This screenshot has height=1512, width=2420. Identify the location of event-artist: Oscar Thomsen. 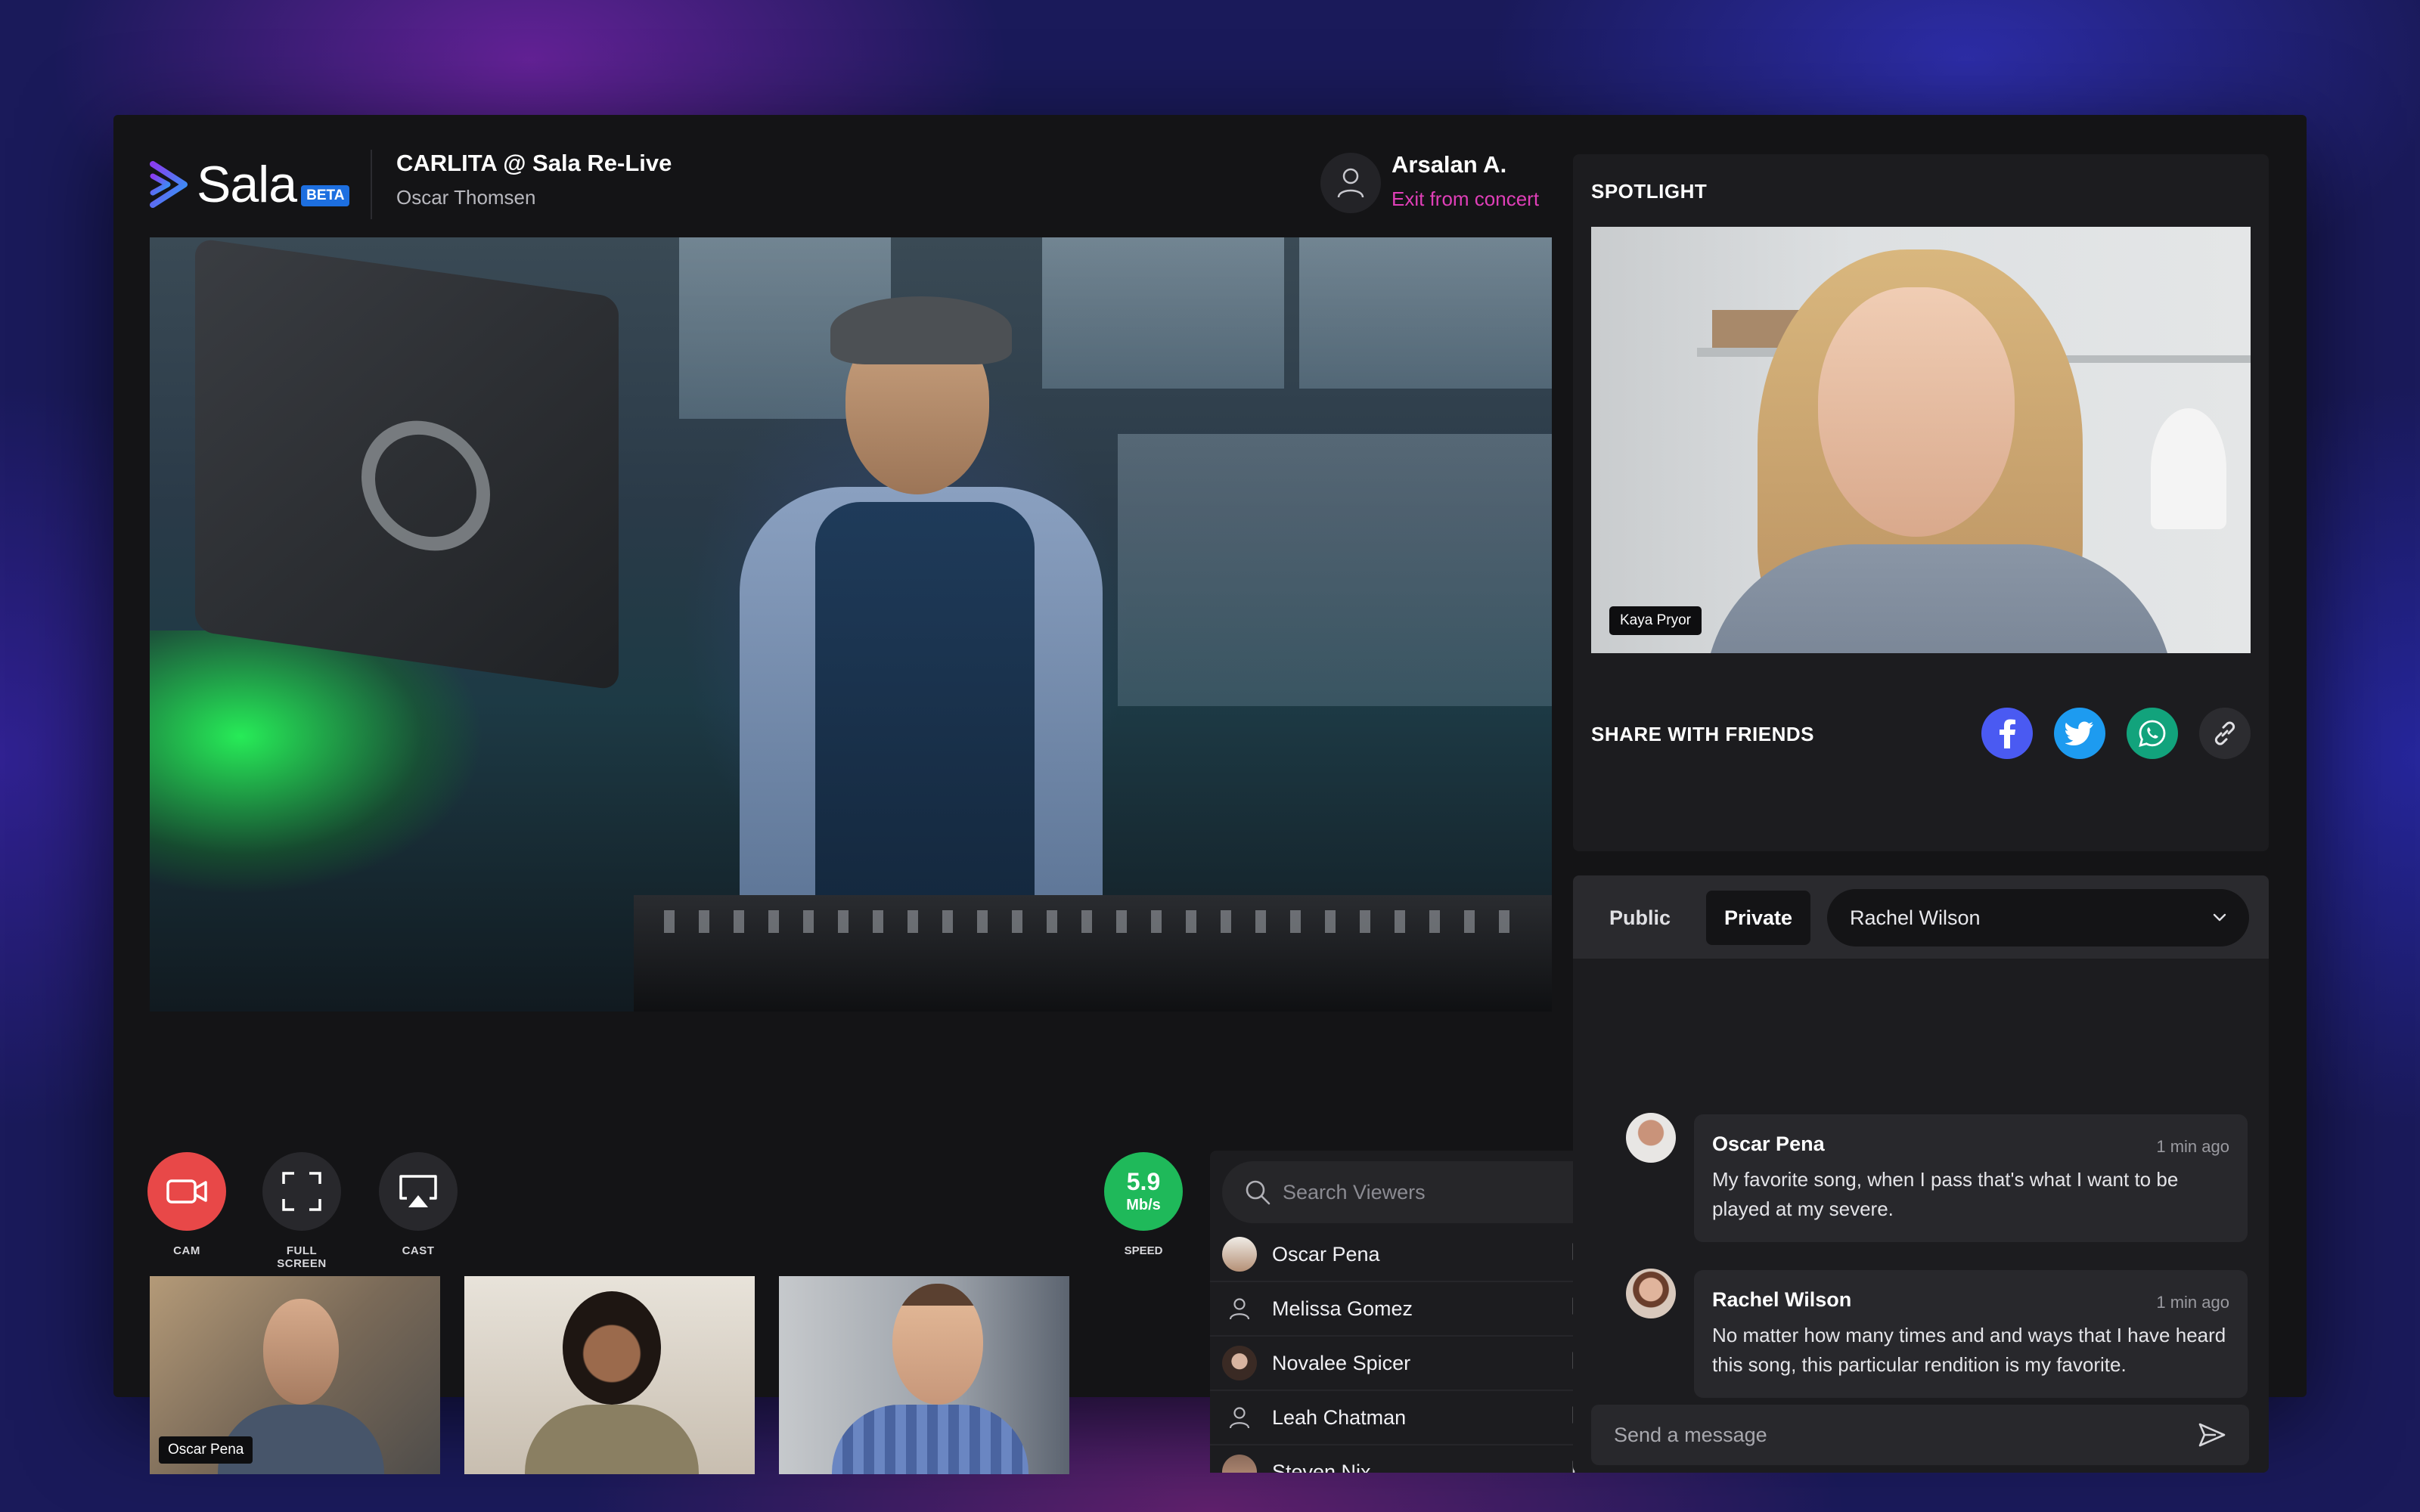
(466, 197).